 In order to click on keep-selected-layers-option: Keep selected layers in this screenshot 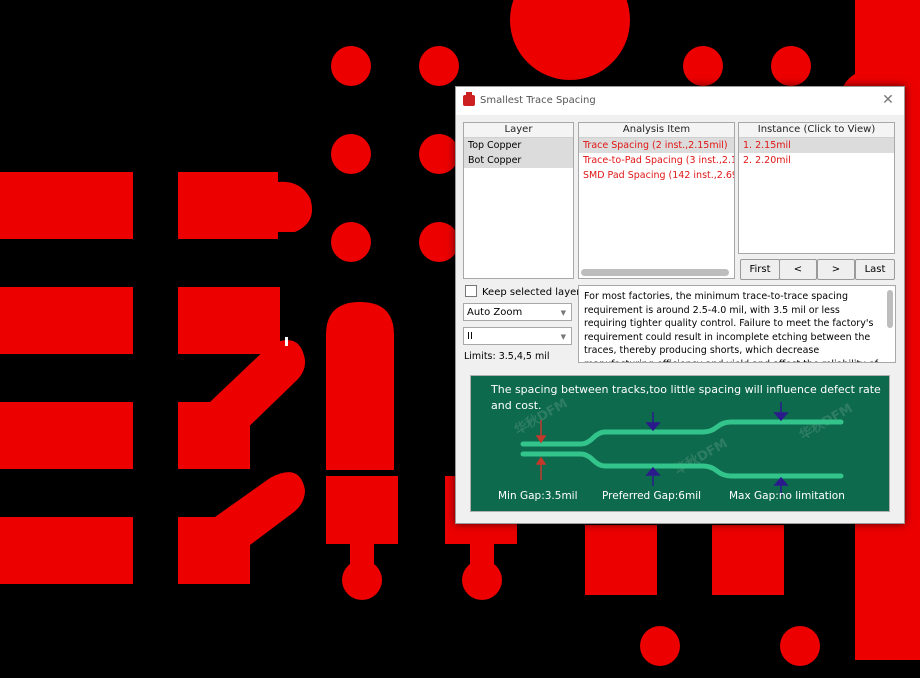, I will do `click(525, 291)`.